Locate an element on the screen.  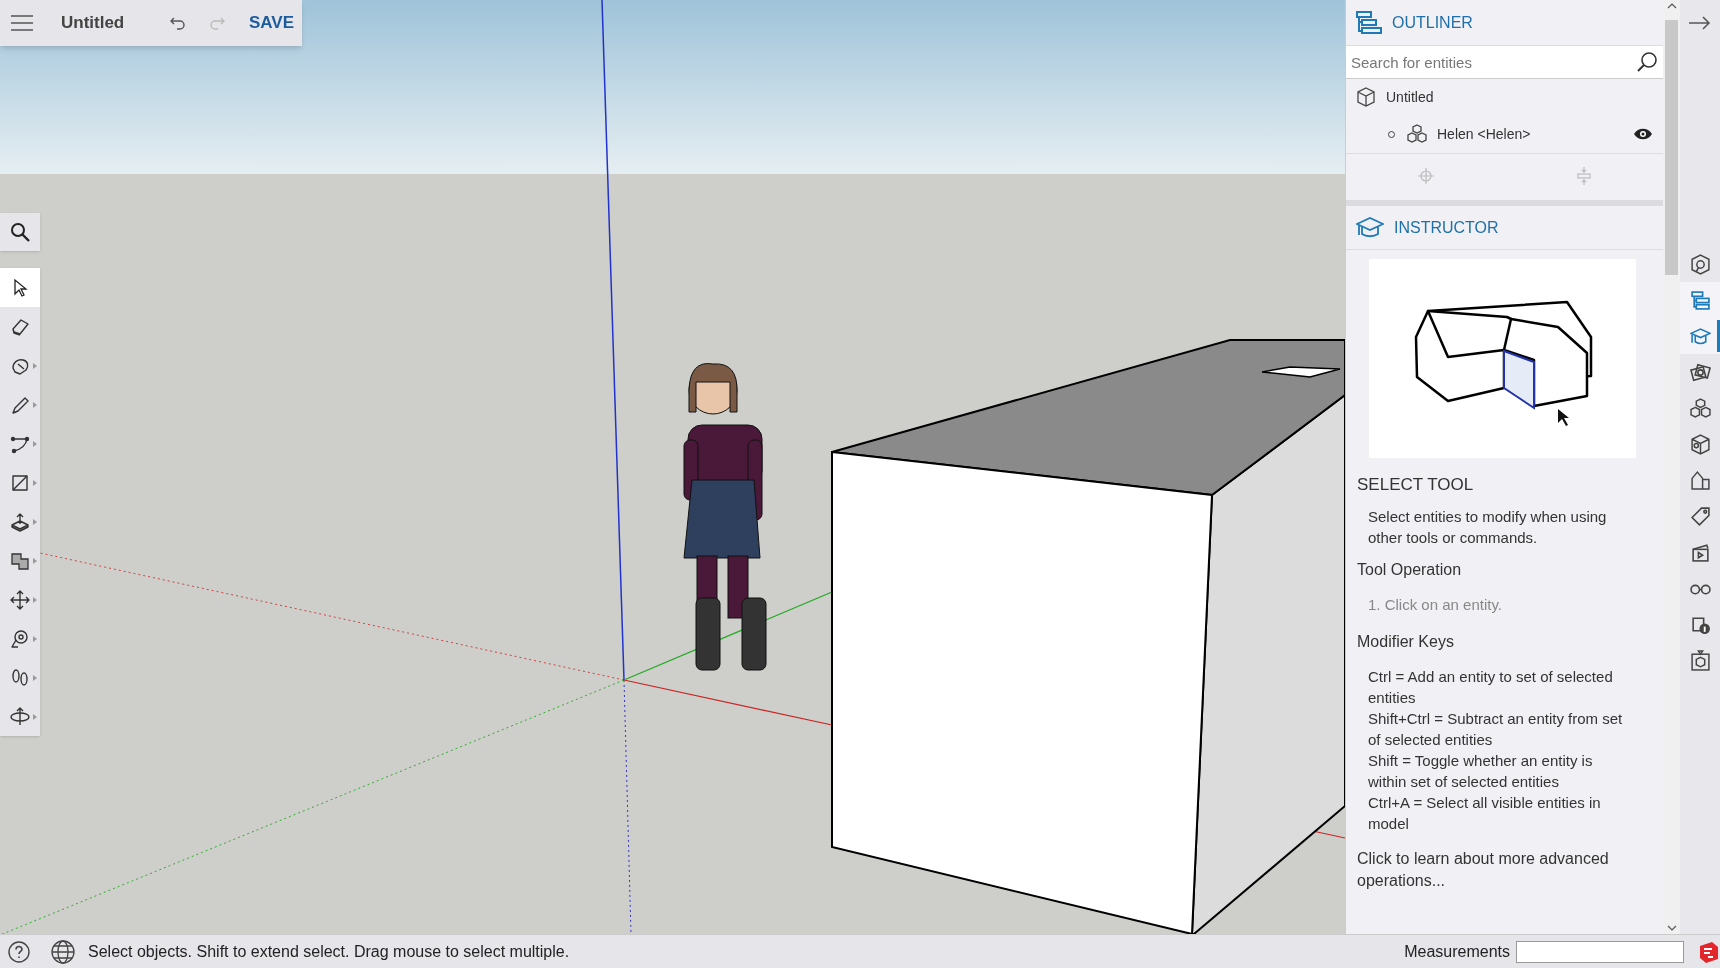
component-icon is located at coordinates (1417, 134).